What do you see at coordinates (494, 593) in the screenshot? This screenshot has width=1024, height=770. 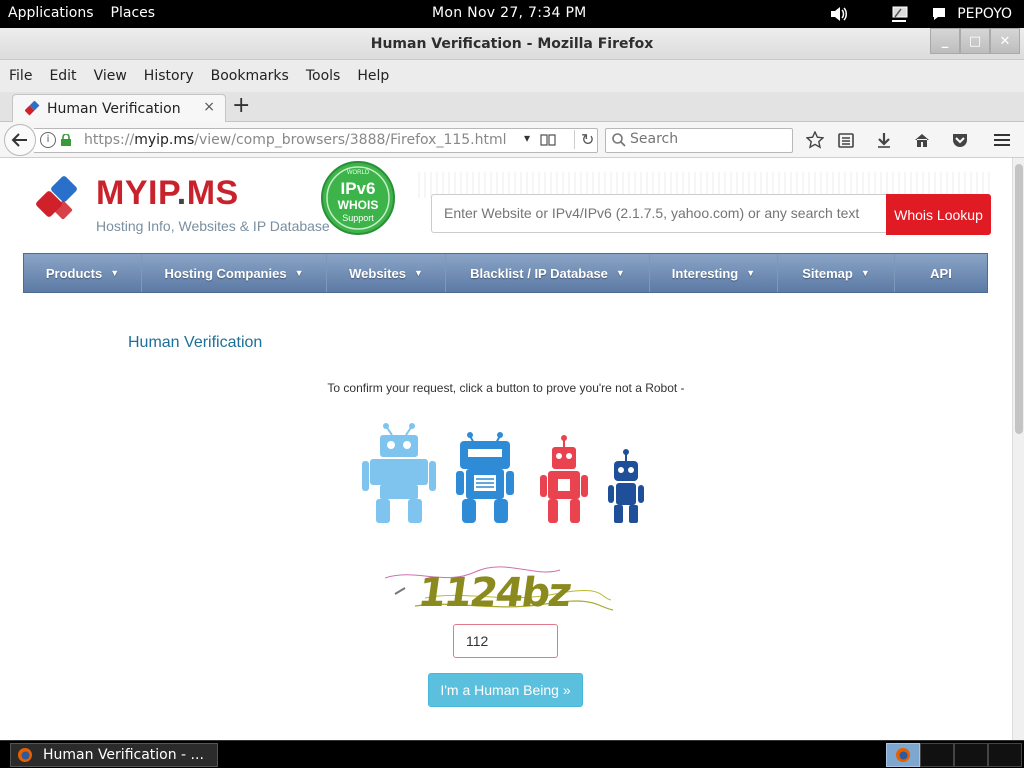 I see `captcha-text: 1124bz` at bounding box center [494, 593].